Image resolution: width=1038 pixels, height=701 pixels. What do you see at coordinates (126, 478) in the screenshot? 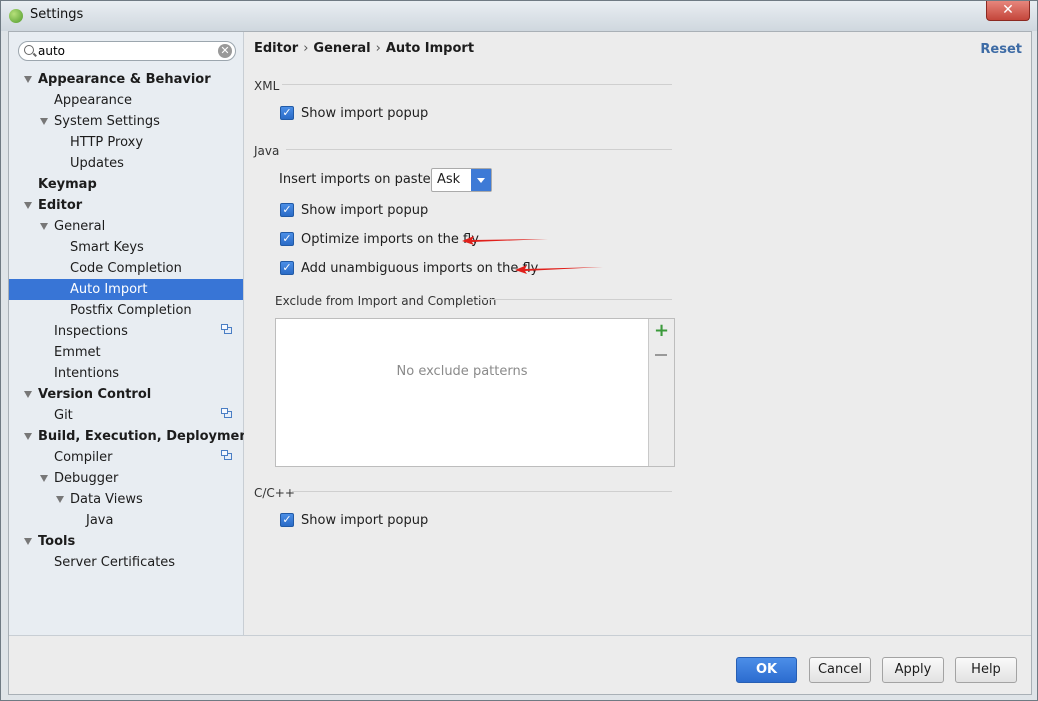
I see `tree-item-debugger: Debugger` at bounding box center [126, 478].